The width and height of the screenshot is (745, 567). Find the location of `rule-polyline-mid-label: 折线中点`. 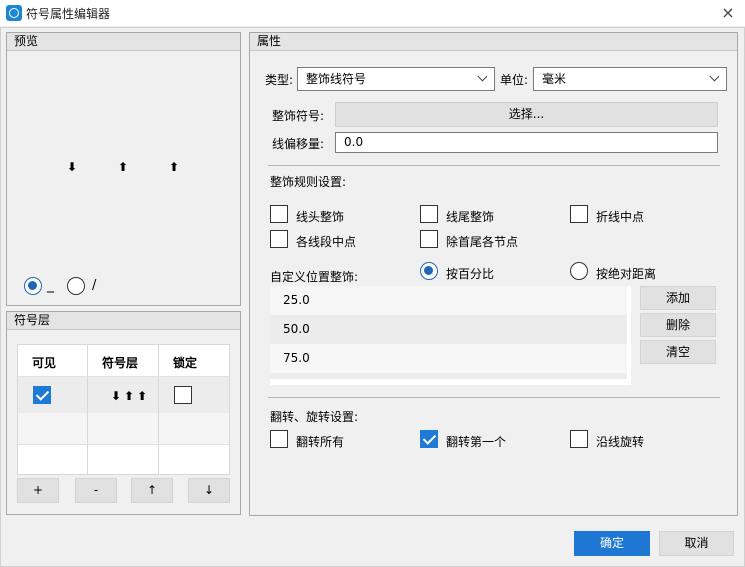

rule-polyline-mid-label: 折线中点 is located at coordinates (620, 217).